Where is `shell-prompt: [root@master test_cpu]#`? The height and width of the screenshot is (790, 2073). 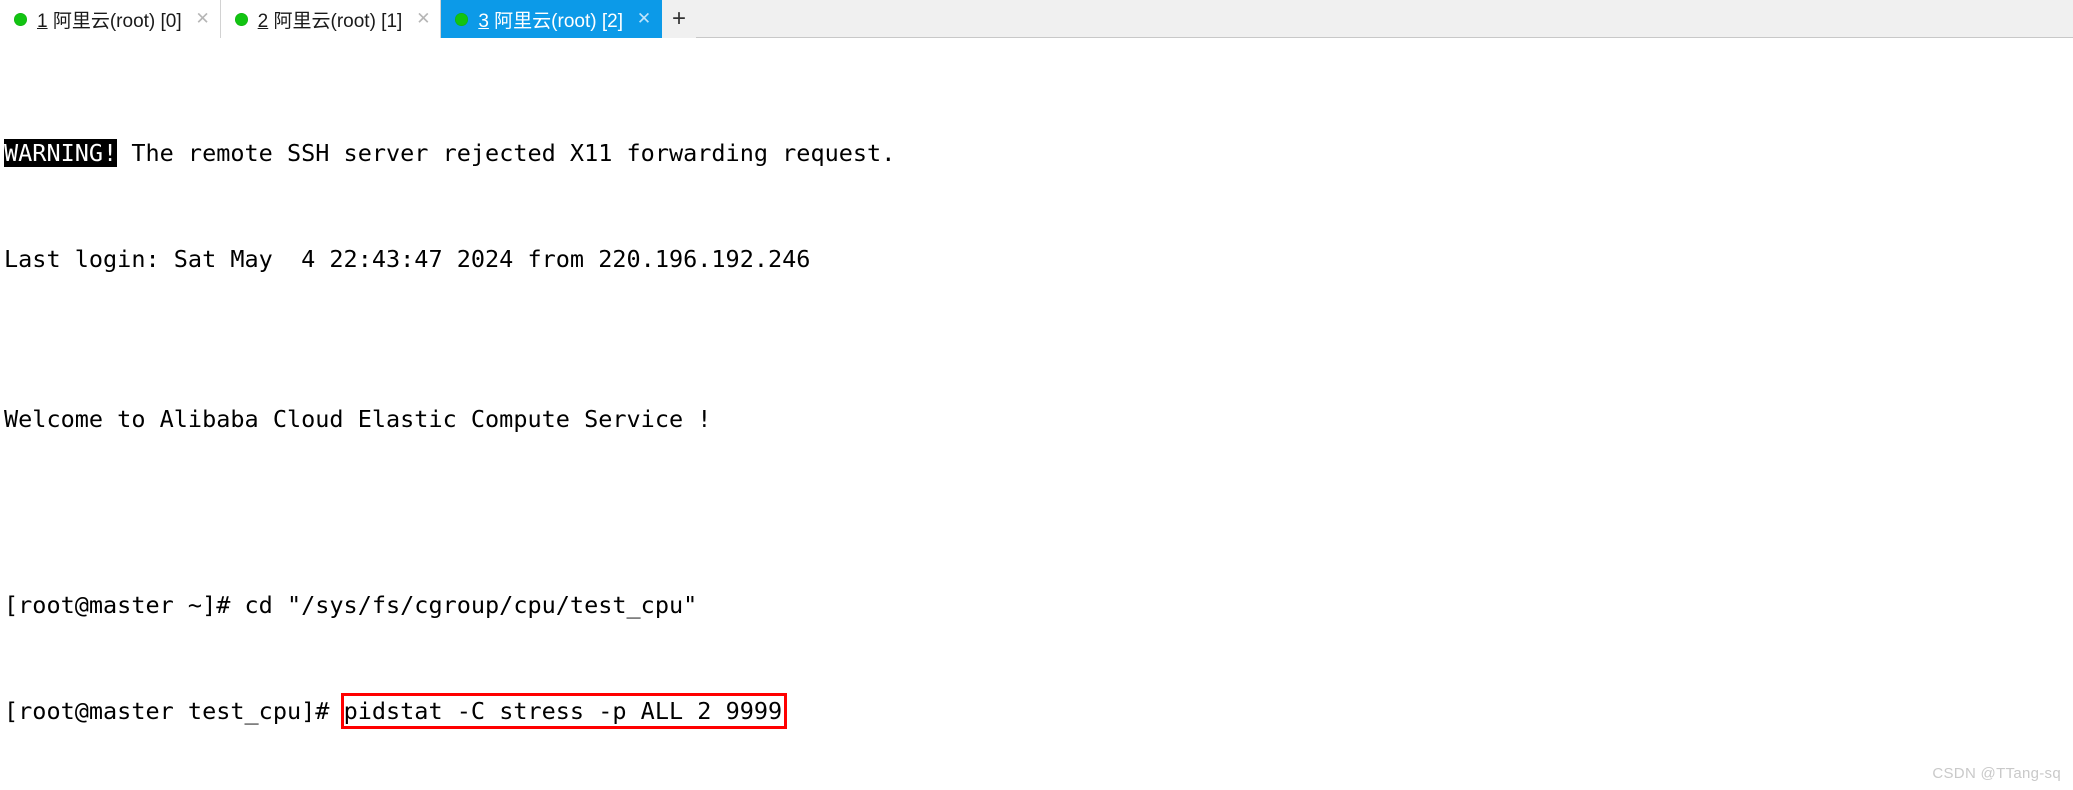
shell-prompt: [root@master test_cpu]# is located at coordinates (174, 711).